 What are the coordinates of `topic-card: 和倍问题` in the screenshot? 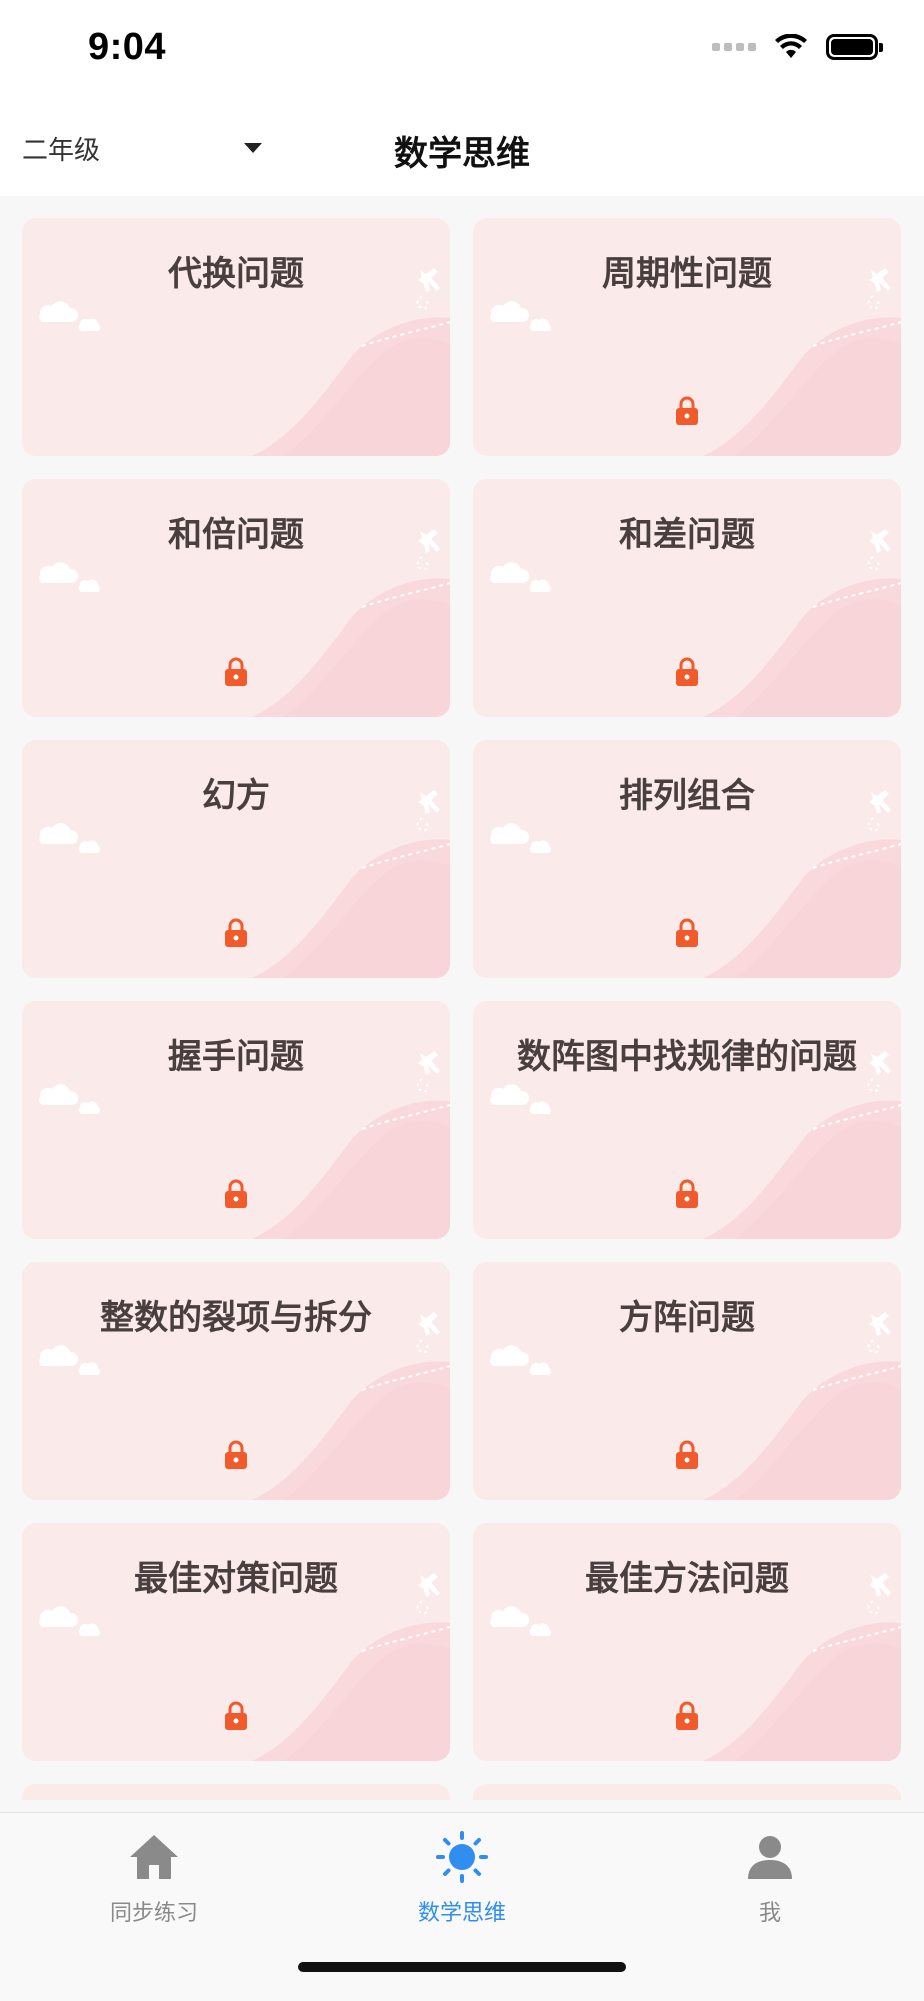 It's located at (236, 598).